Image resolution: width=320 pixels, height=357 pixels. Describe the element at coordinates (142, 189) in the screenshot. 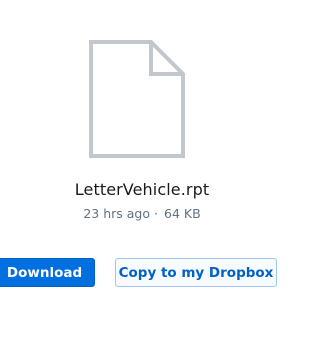

I see `file-name: LetterVehicle.rpt` at that location.